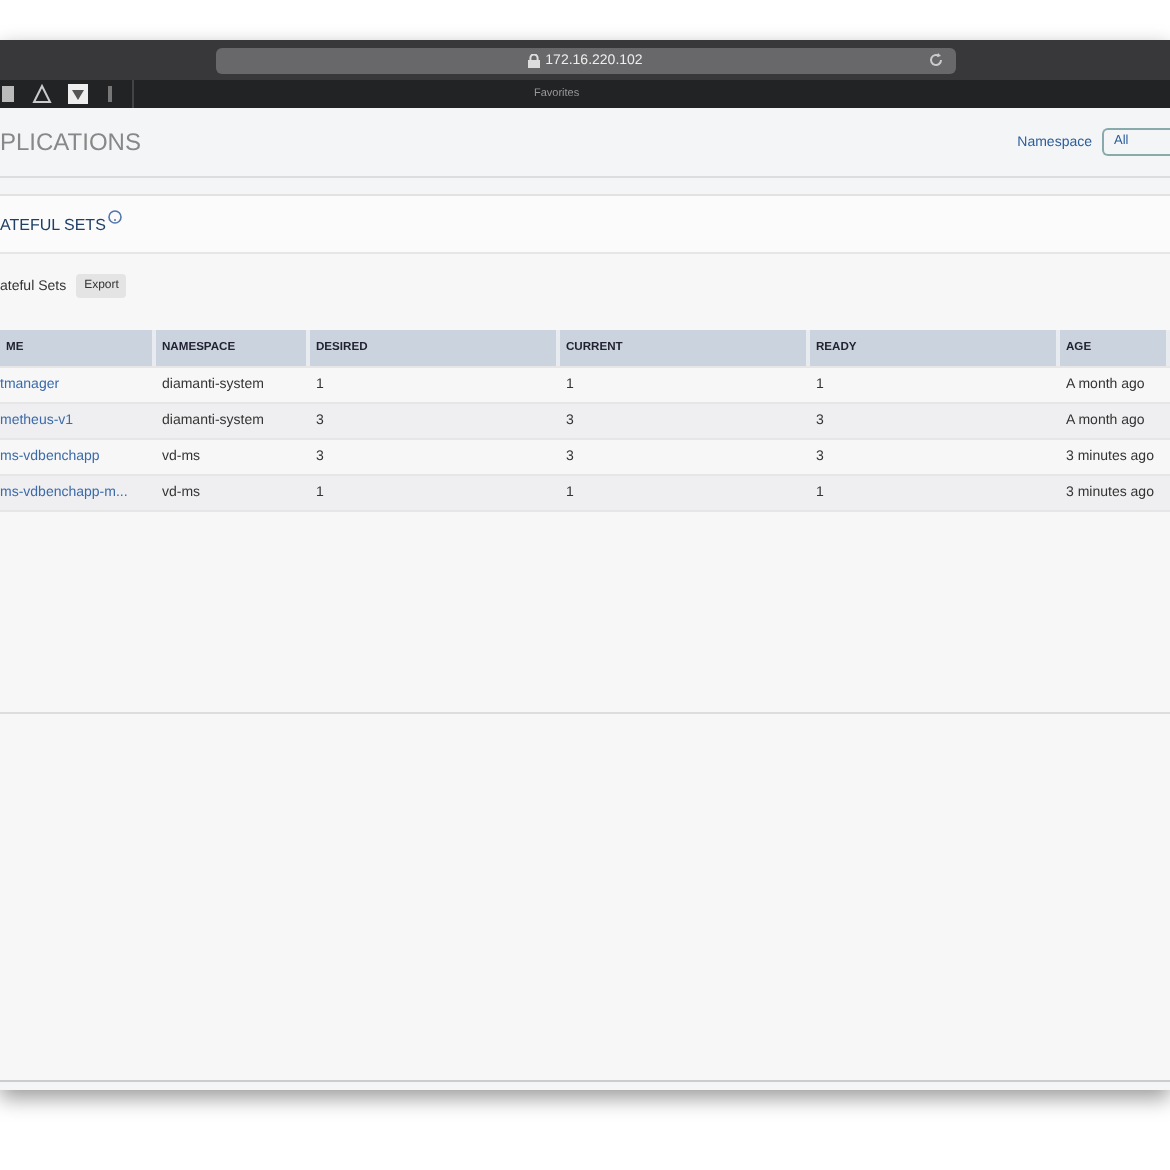  I want to click on reload-icon, so click(935, 60).